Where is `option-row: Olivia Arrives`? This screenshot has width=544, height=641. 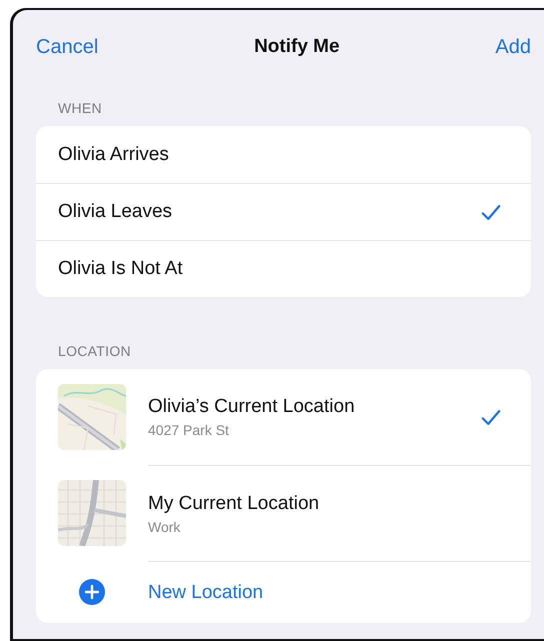 option-row: Olivia Arrives is located at coordinates (283, 154).